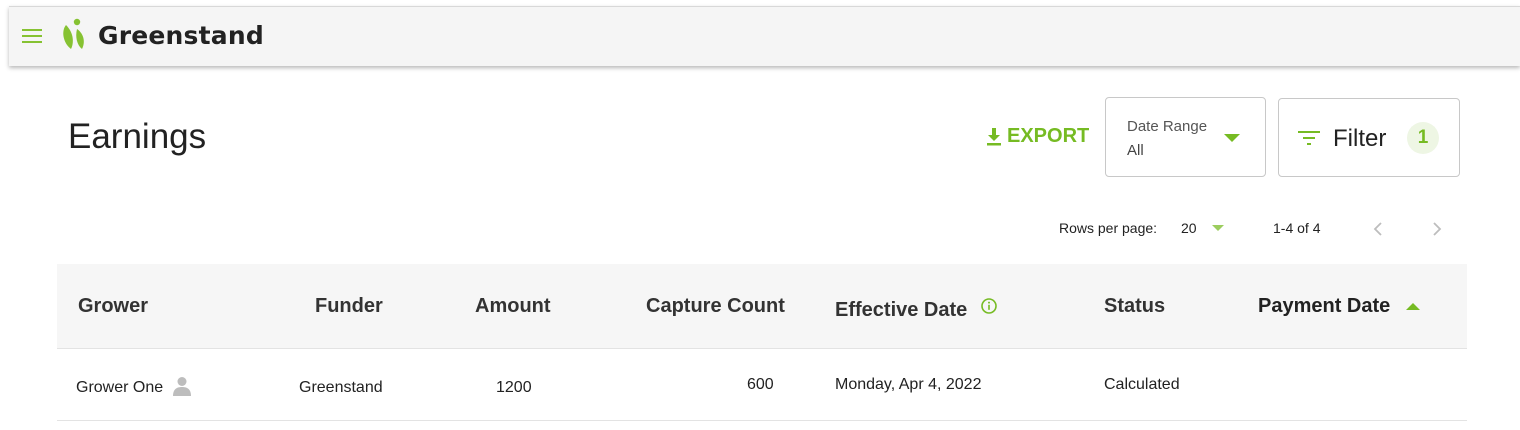  I want to click on chevron-right-icon, so click(1436, 229).